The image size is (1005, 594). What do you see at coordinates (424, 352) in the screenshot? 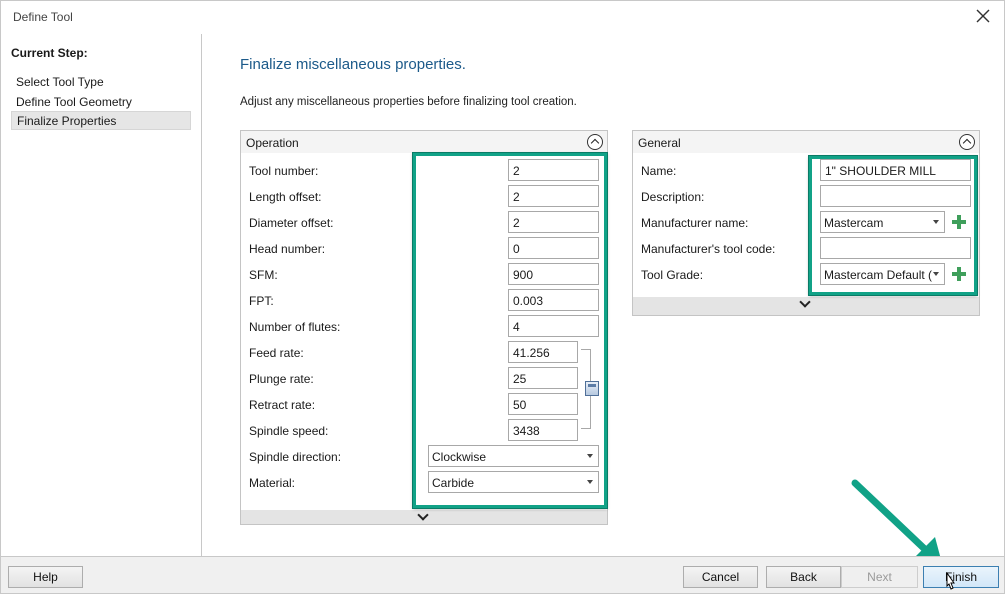
I see `feed-rate-row: Feed rate: 41.256` at bounding box center [424, 352].